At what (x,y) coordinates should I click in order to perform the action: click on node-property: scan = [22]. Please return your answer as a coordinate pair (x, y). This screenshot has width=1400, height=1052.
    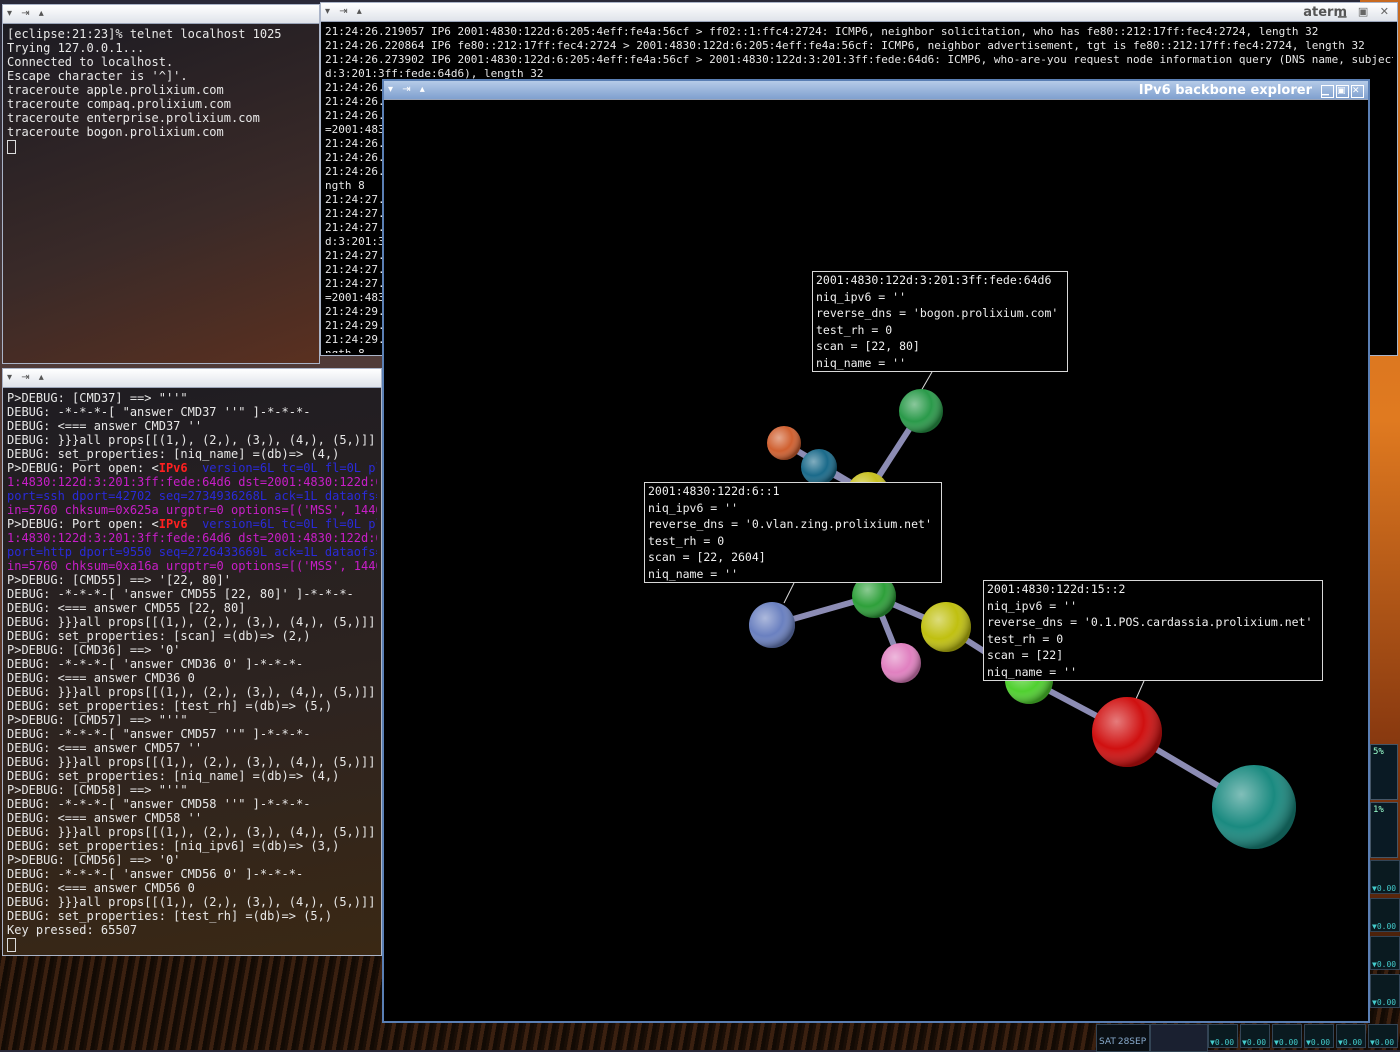
    Looking at the image, I should click on (1025, 655).